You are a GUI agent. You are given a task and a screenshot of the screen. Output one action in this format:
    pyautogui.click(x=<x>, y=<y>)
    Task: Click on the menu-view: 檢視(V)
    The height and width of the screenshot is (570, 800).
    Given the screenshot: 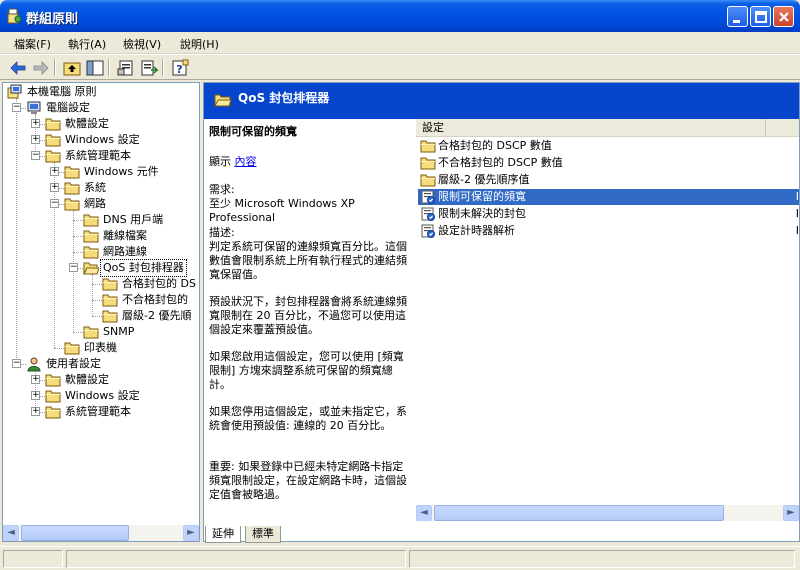 What is the action you would take?
    pyautogui.click(x=142, y=44)
    